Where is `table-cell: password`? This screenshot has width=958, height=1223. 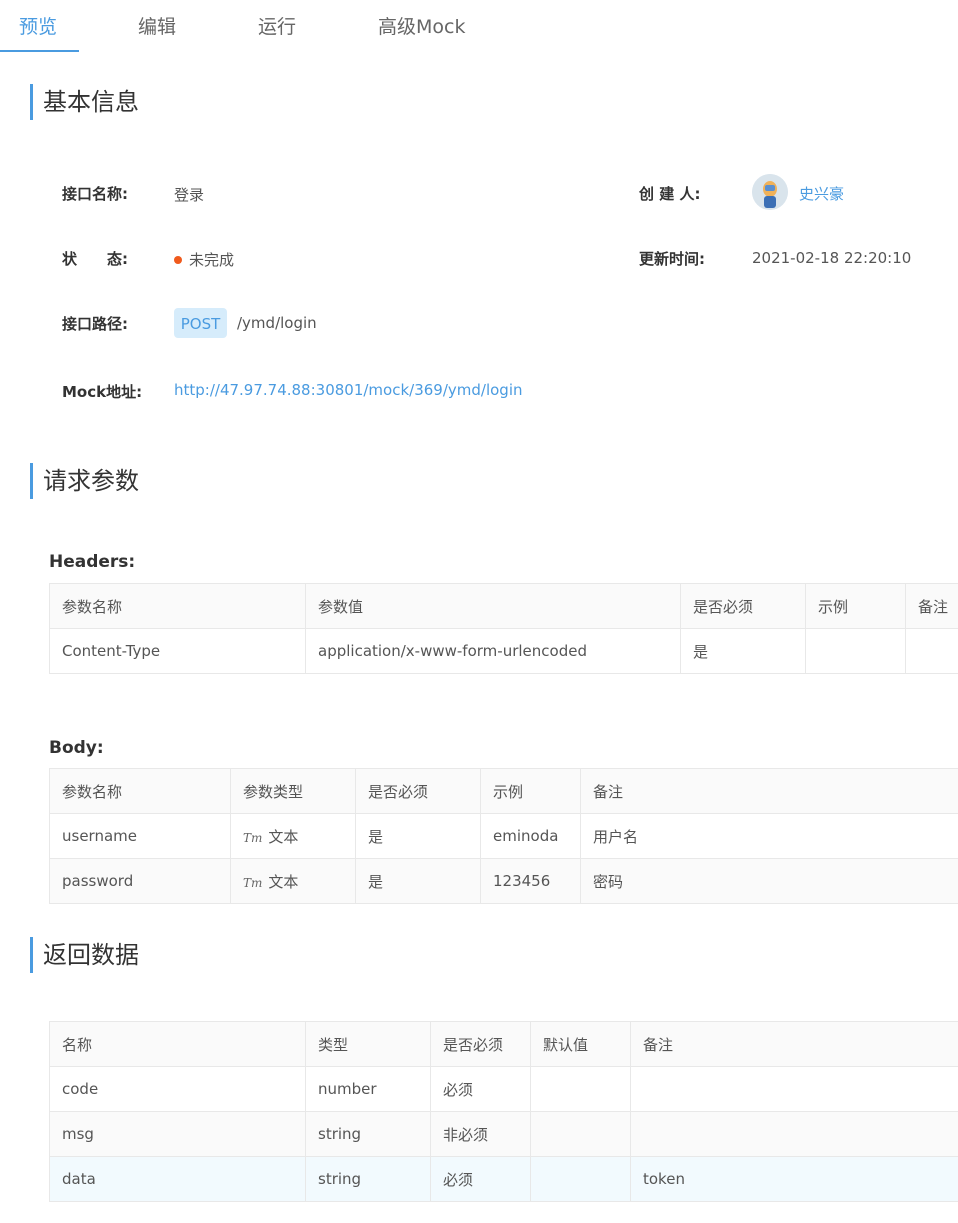
table-cell: password is located at coordinates (140, 881).